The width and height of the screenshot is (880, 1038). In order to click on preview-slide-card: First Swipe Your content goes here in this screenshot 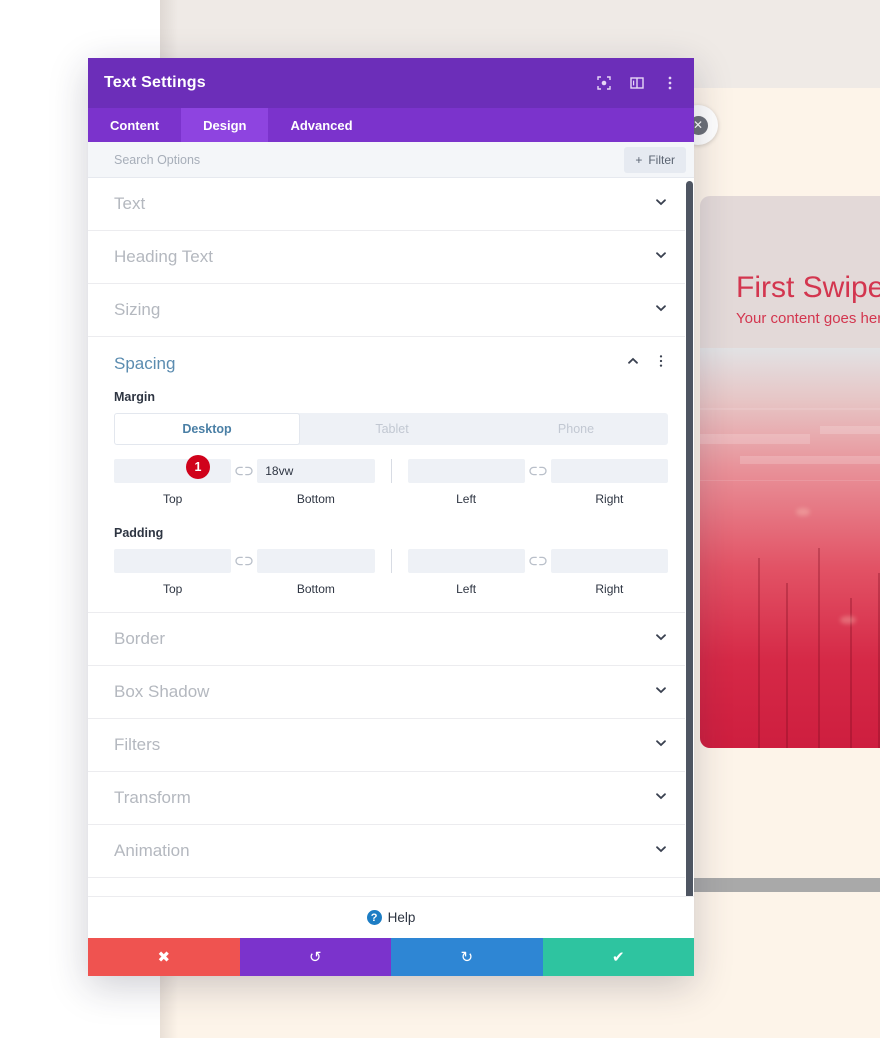, I will do `click(790, 472)`.